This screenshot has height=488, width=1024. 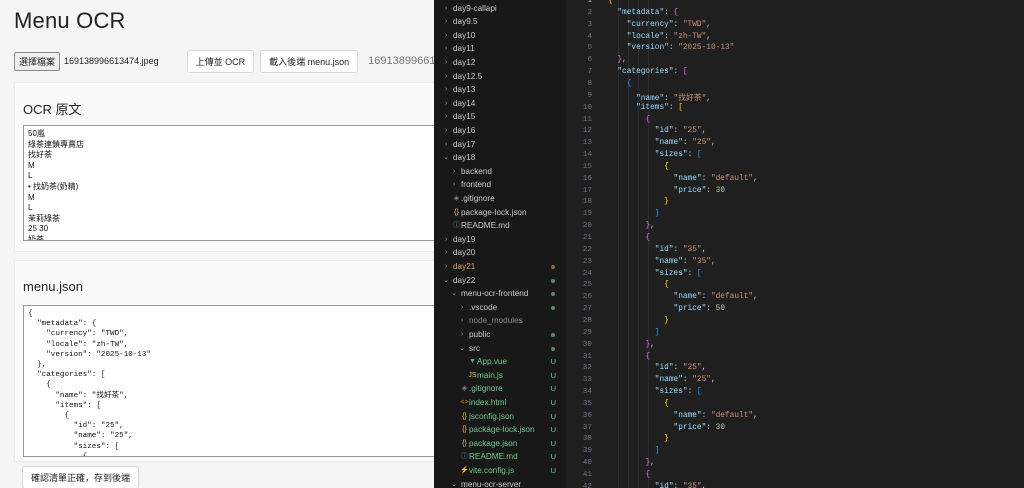 What do you see at coordinates (500, 362) in the screenshot?
I see `explorer-item: ▼ App.vue U` at bounding box center [500, 362].